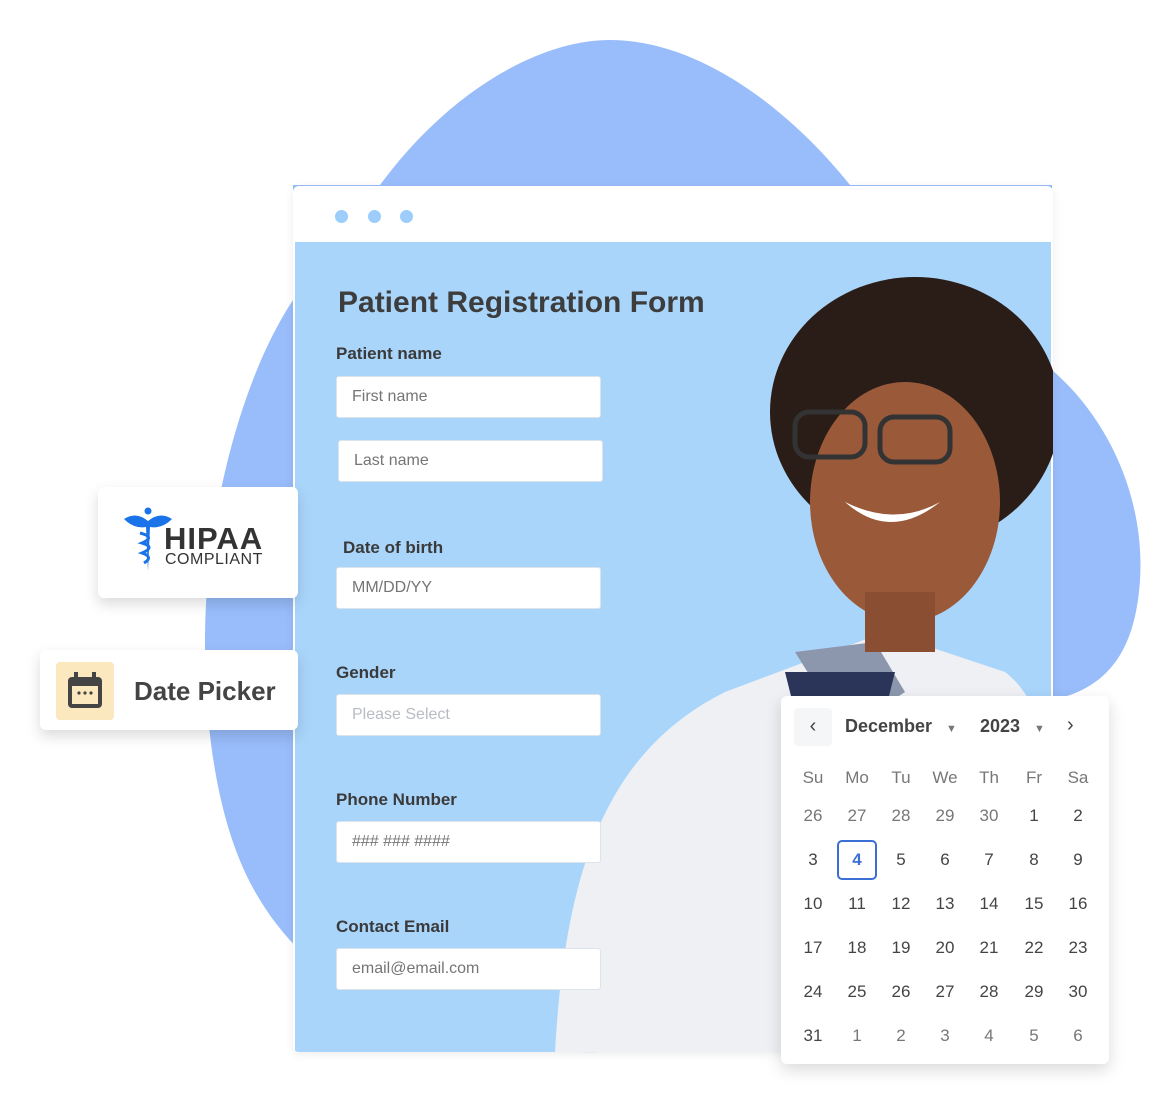  Describe the element at coordinates (521, 302) in the screenshot. I see `form-title: Patient Registration Form` at that location.